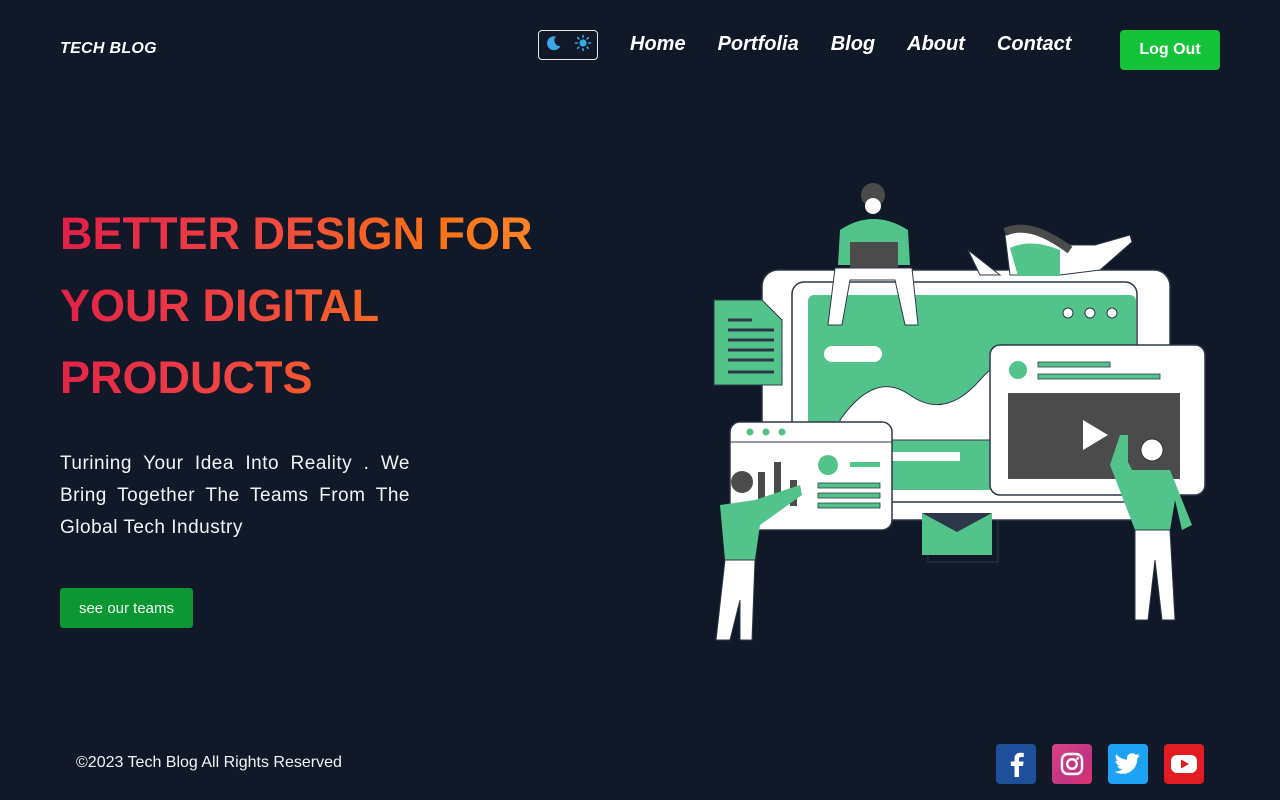  I want to click on logout-button: Log Out, so click(1170, 50).